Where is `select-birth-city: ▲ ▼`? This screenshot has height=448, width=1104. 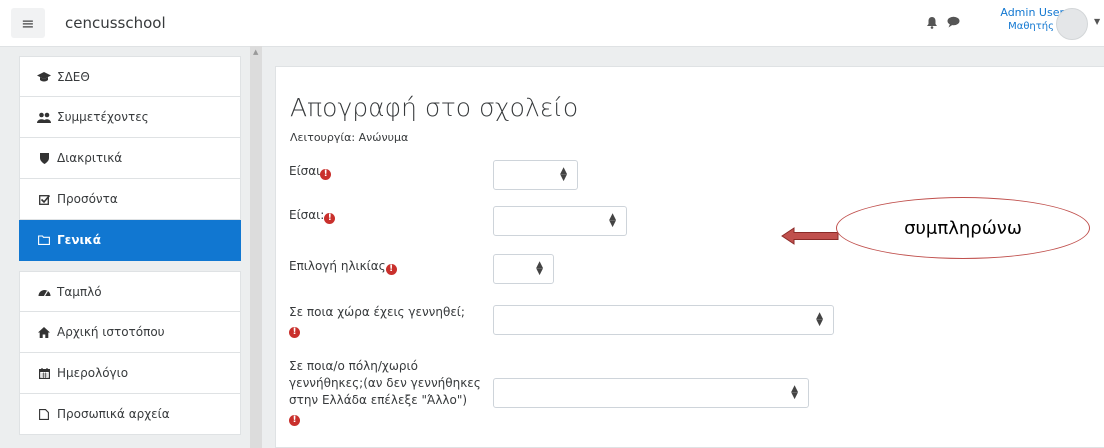
select-birth-city: ▲ ▼ is located at coordinates (651, 393).